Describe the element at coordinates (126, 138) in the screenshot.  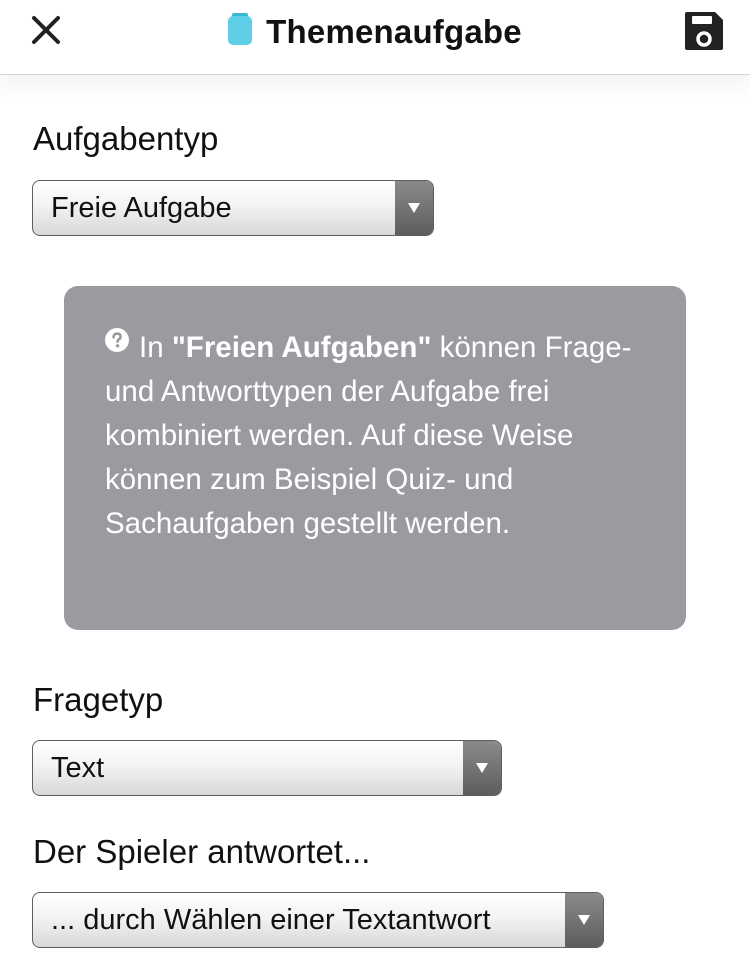
I see `task-type-label: Aufgabentyp` at that location.